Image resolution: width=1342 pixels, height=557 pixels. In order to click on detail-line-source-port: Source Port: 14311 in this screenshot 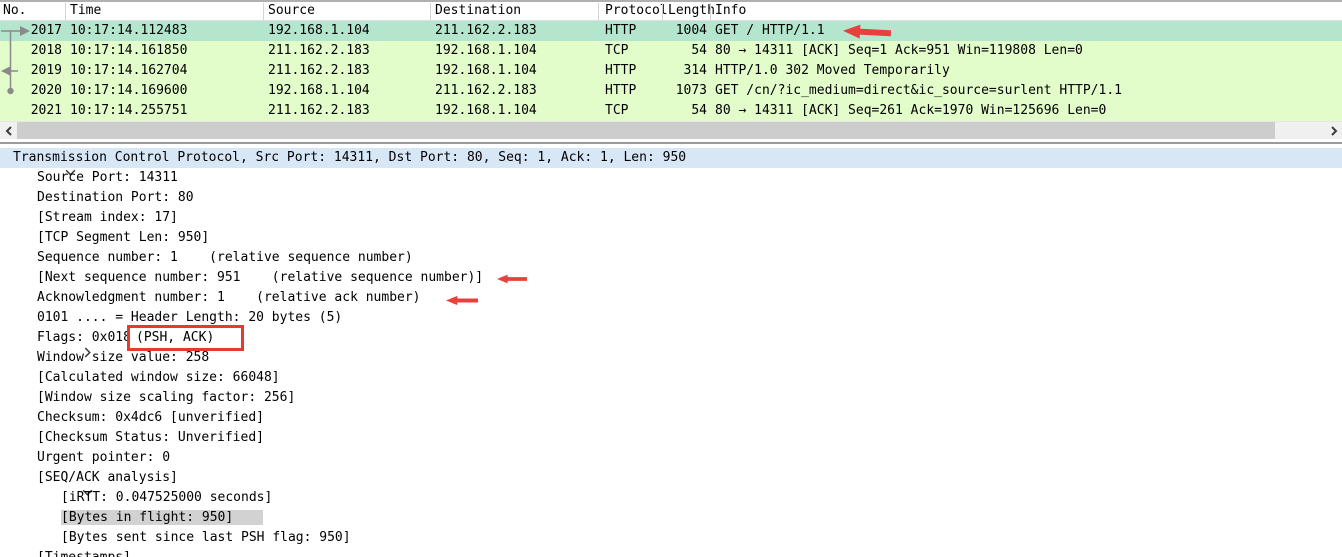, I will do `click(671, 178)`.